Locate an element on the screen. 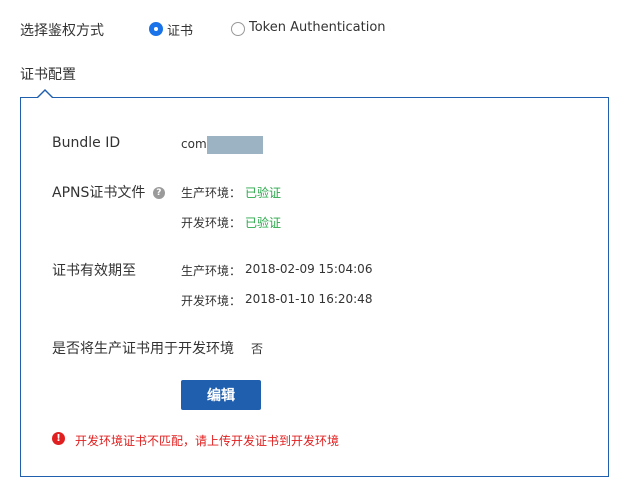 The height and width of the screenshot is (499, 624). edit-button: 编辑 is located at coordinates (221, 395).